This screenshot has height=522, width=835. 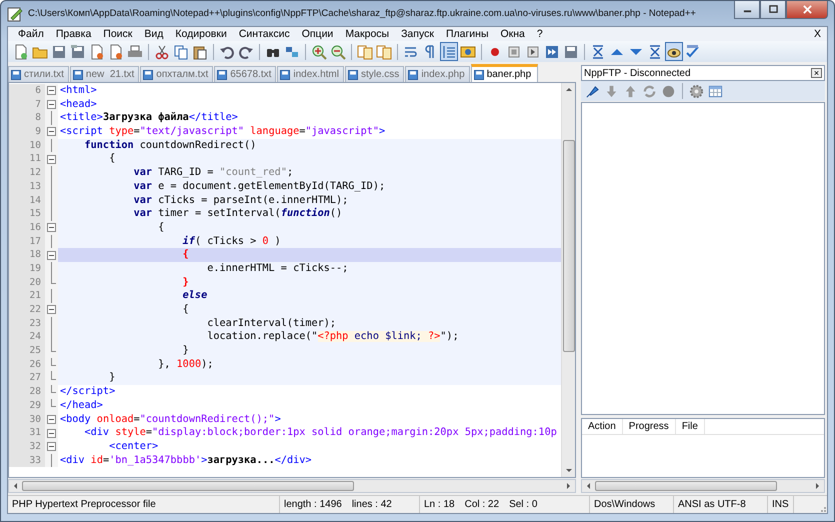 I want to click on file-tab: index.php, so click(x=437, y=74).